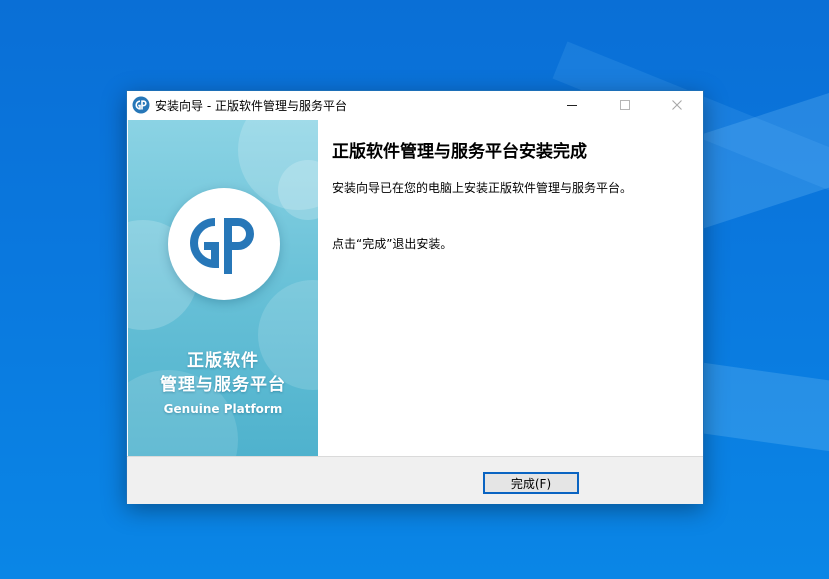 The width and height of the screenshot is (829, 579). I want to click on minimize-icon, so click(572, 105).